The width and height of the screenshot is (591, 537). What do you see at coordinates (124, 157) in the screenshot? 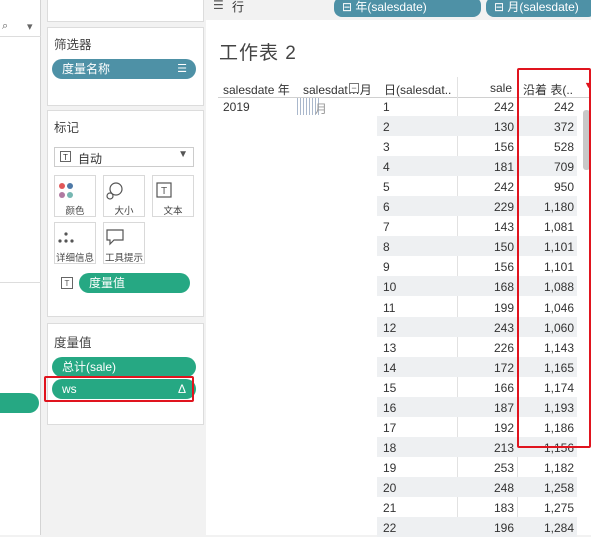
I see `mark-type-select: T 自动 ▼` at bounding box center [124, 157].